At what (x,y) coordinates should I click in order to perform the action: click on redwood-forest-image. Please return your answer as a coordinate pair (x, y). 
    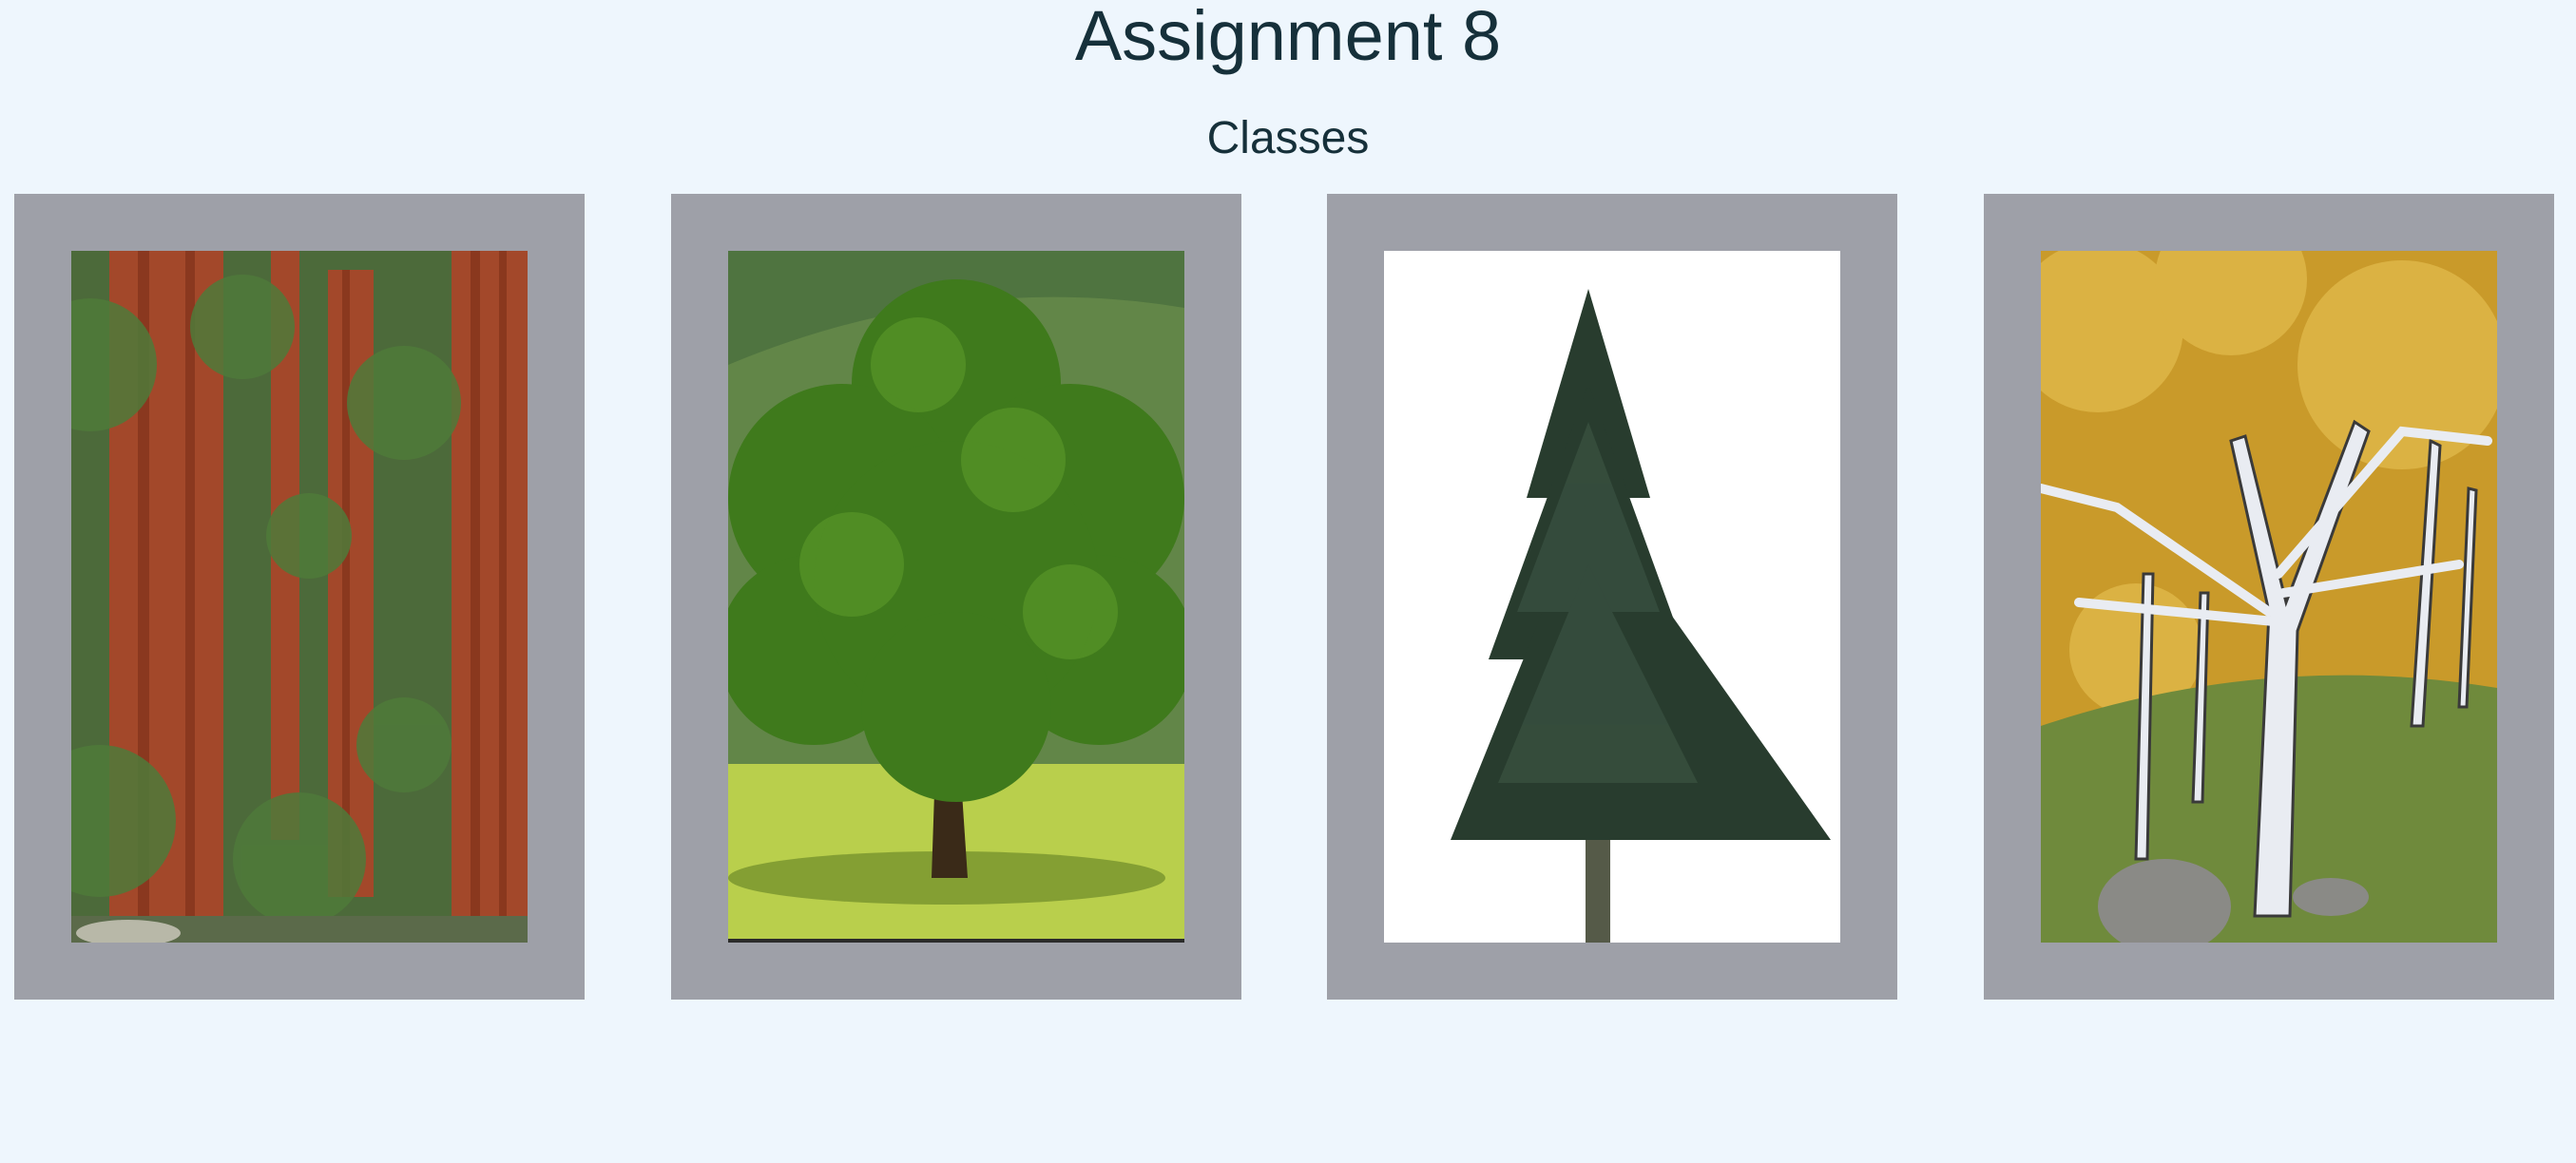
    Looking at the image, I should click on (299, 597).